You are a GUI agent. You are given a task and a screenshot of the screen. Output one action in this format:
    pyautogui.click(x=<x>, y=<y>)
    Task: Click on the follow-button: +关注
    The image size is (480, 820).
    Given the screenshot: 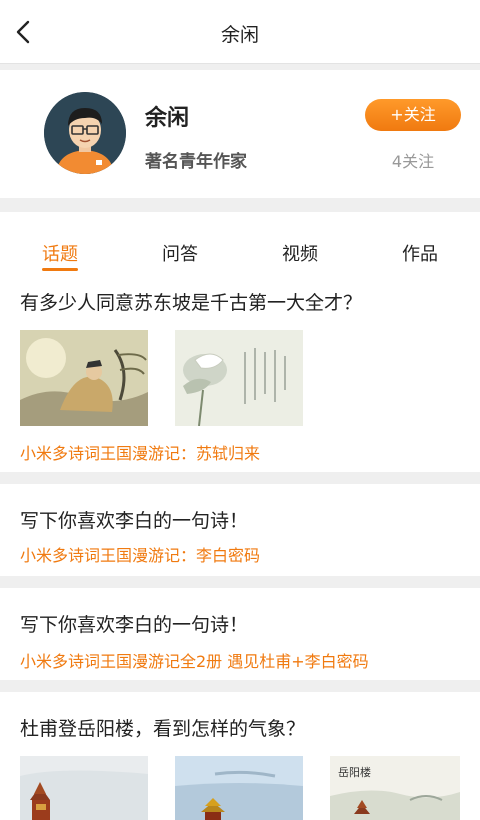 What is the action you would take?
    pyautogui.click(x=413, y=115)
    